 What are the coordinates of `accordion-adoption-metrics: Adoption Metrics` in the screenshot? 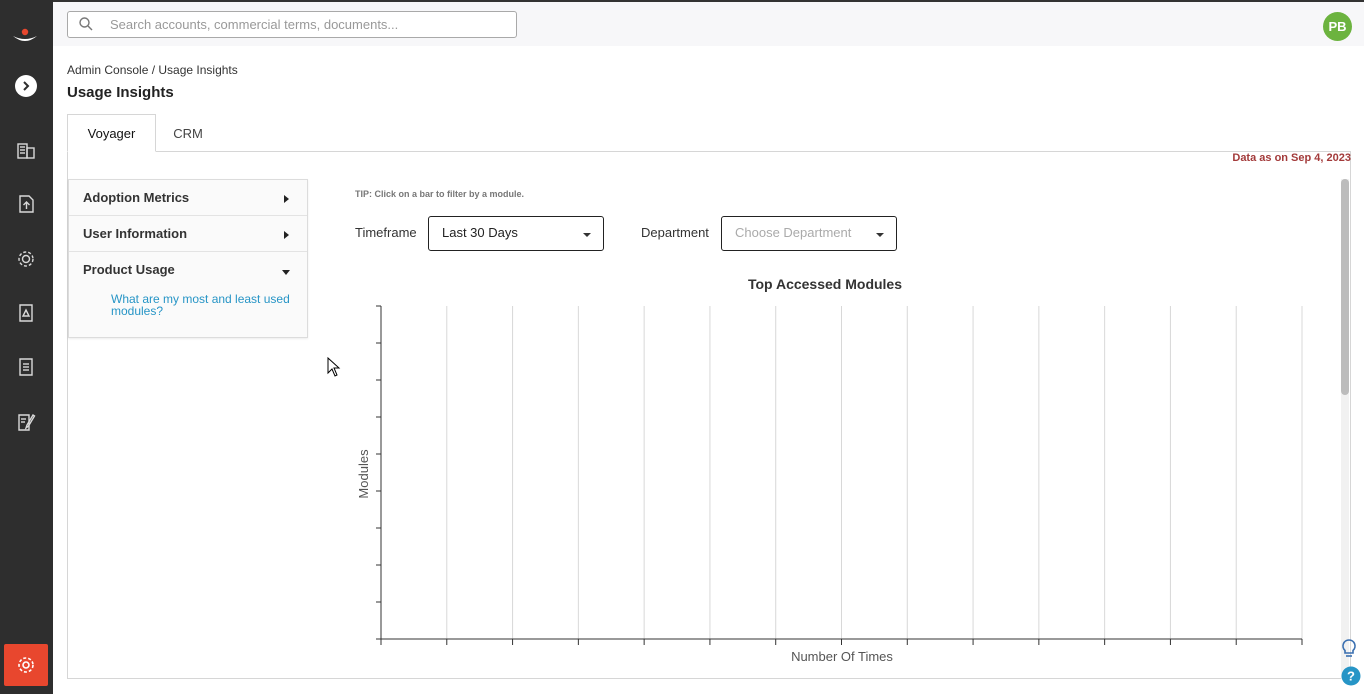 It's located at (188, 198).